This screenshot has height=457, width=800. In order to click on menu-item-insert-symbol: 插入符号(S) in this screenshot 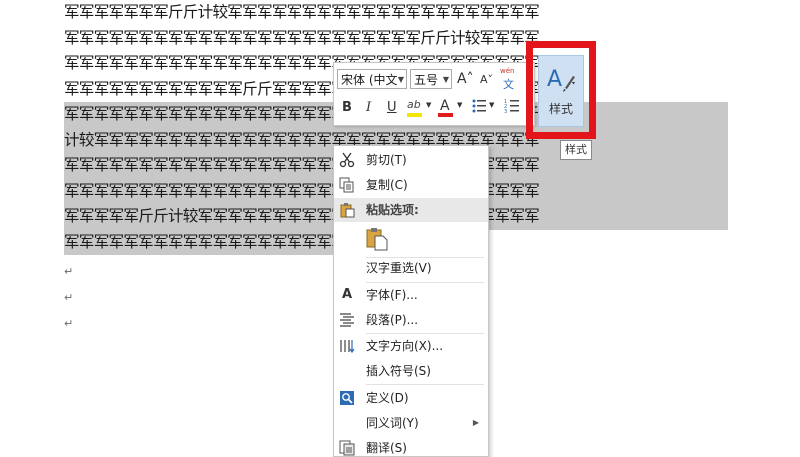, I will do `click(411, 371)`.